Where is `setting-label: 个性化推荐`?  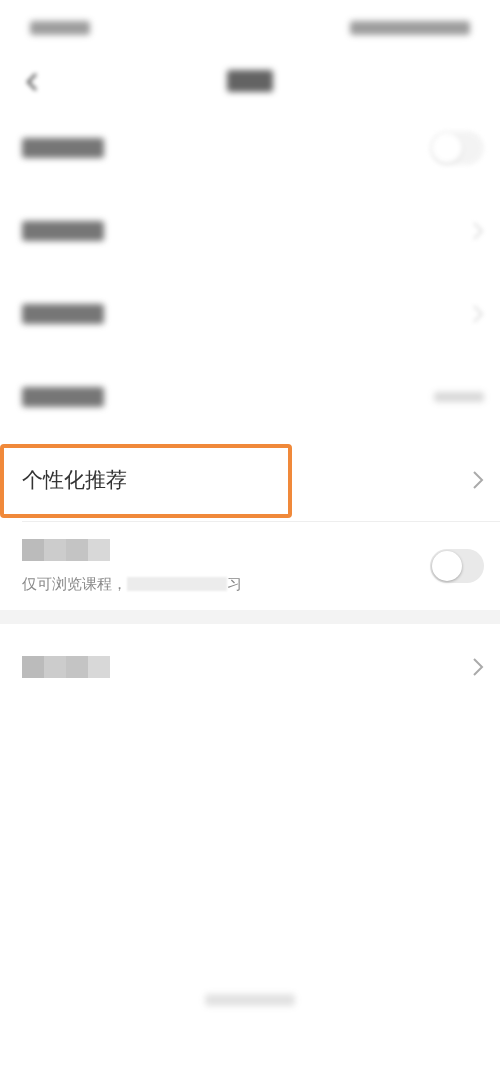 setting-label: 个性化推荐 is located at coordinates (74, 480).